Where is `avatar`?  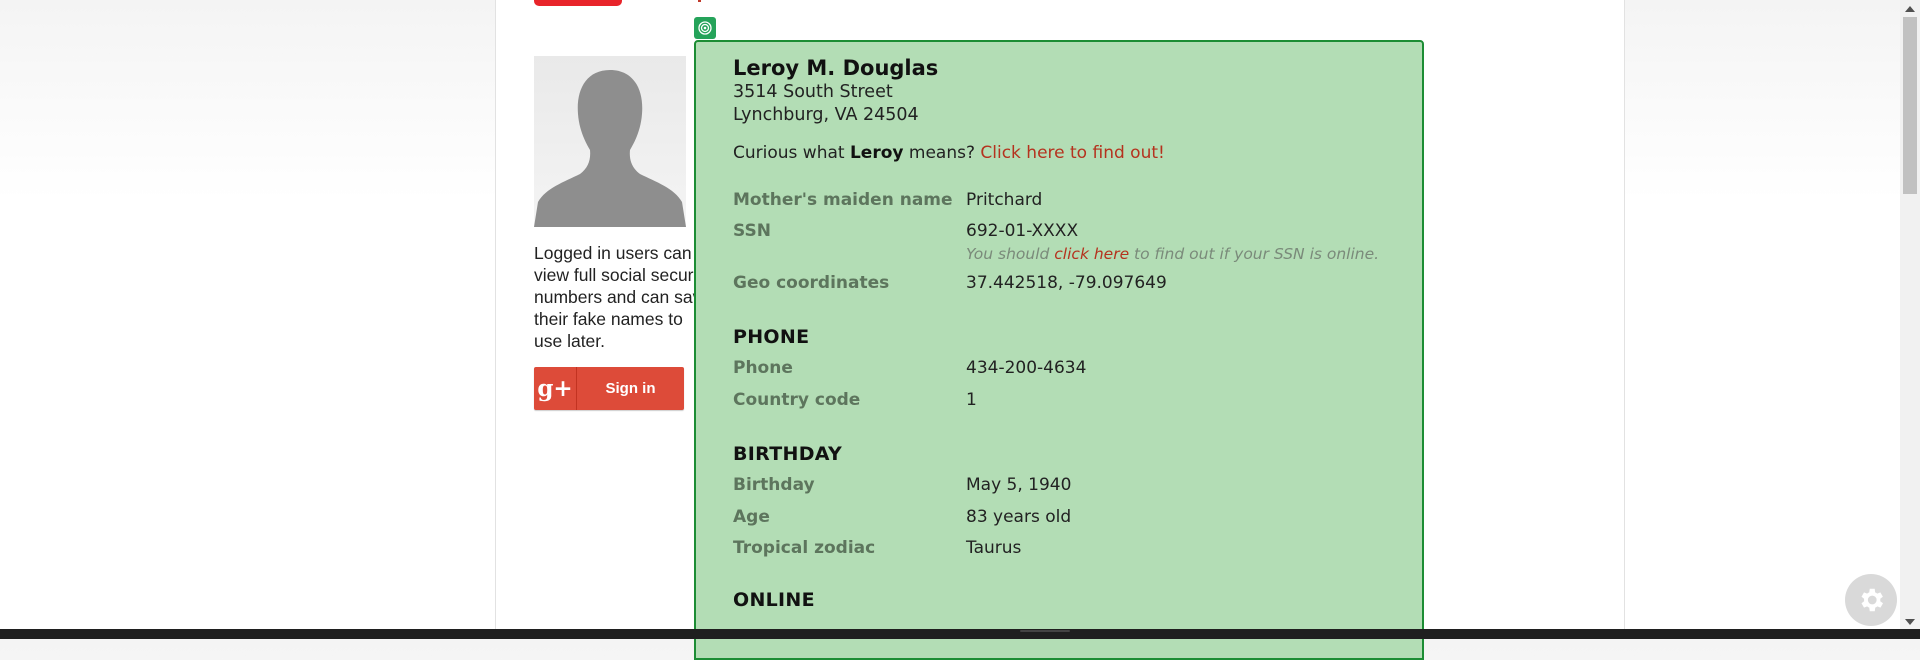 avatar is located at coordinates (610, 141).